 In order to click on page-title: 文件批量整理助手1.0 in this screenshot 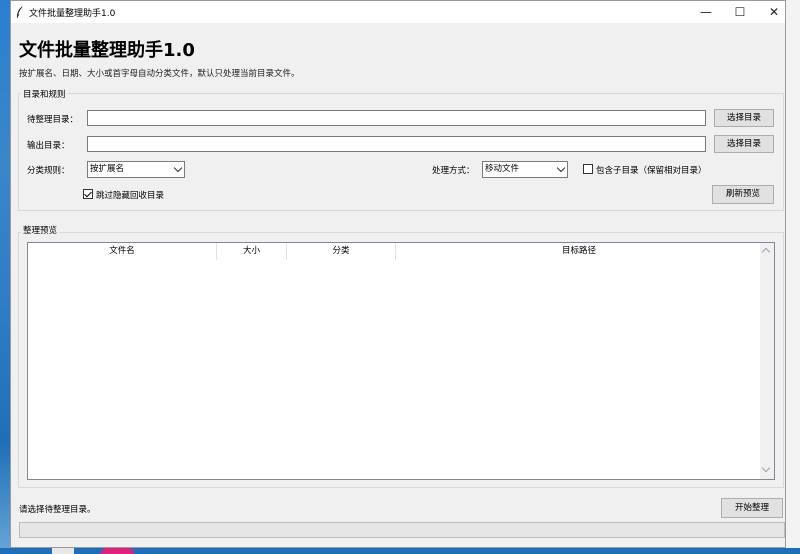, I will do `click(107, 50)`.